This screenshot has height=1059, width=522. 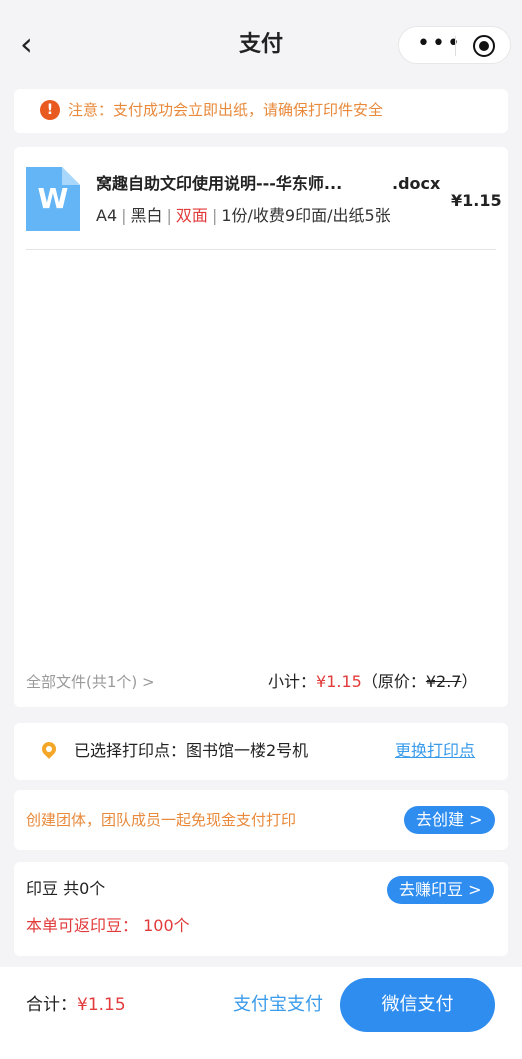 What do you see at coordinates (278, 1005) in the screenshot?
I see `alipay-button: 支付宝支付` at bounding box center [278, 1005].